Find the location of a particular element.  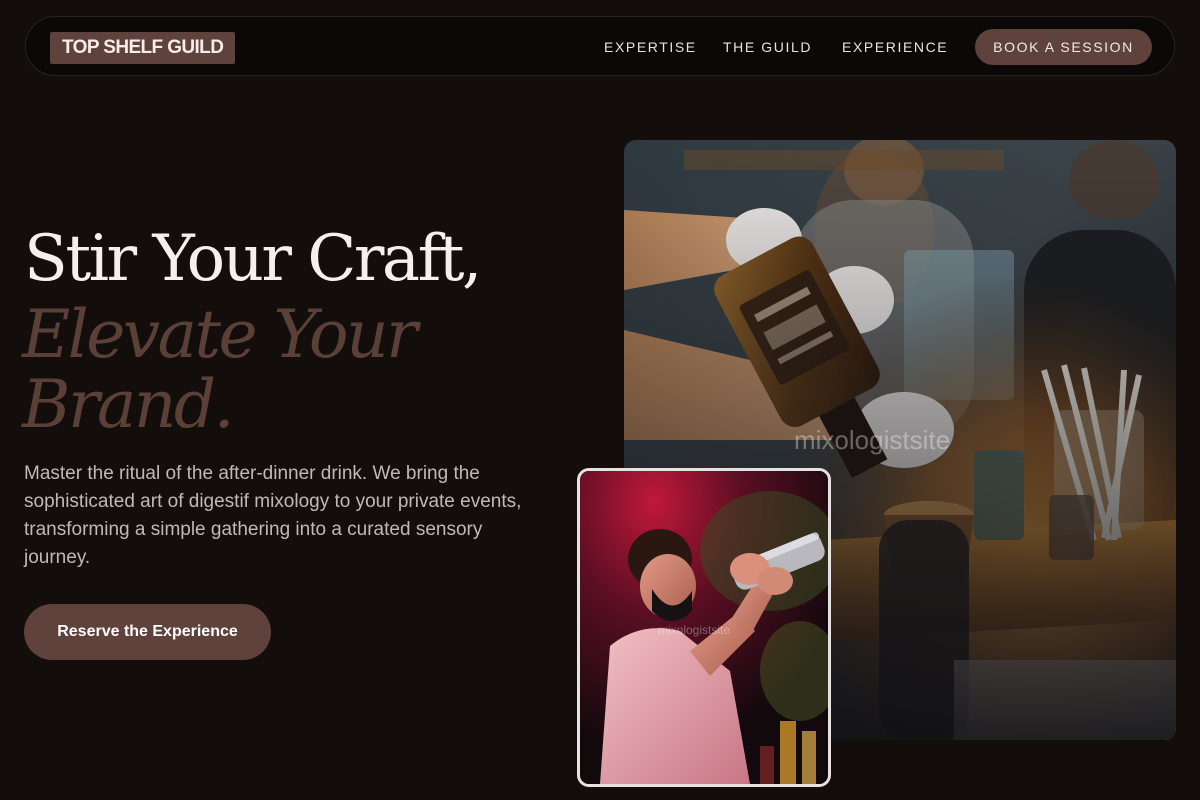

hero-headline-line2: Elevate Your is located at coordinates (220, 334).